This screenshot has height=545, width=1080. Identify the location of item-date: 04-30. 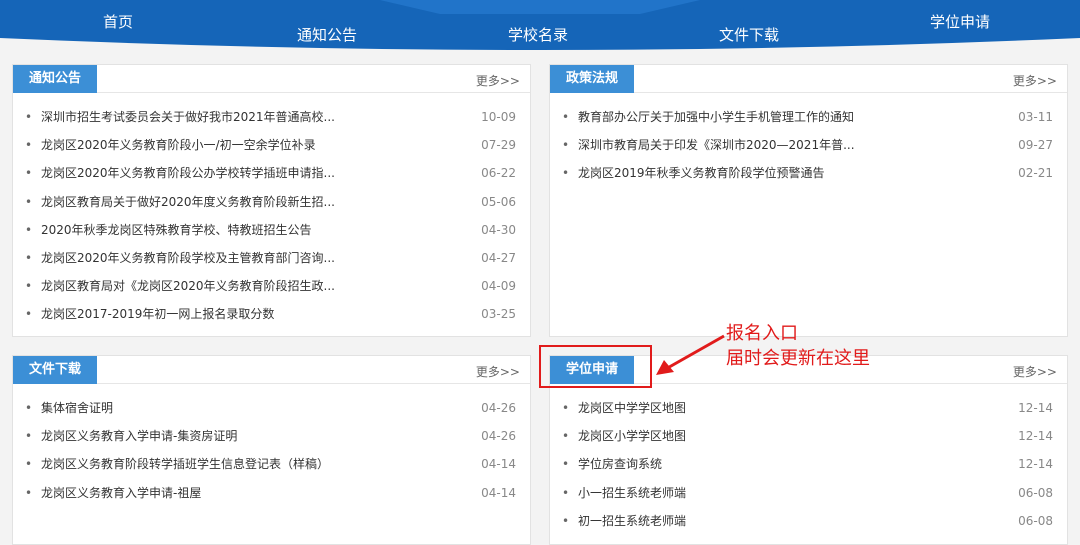
(498, 229).